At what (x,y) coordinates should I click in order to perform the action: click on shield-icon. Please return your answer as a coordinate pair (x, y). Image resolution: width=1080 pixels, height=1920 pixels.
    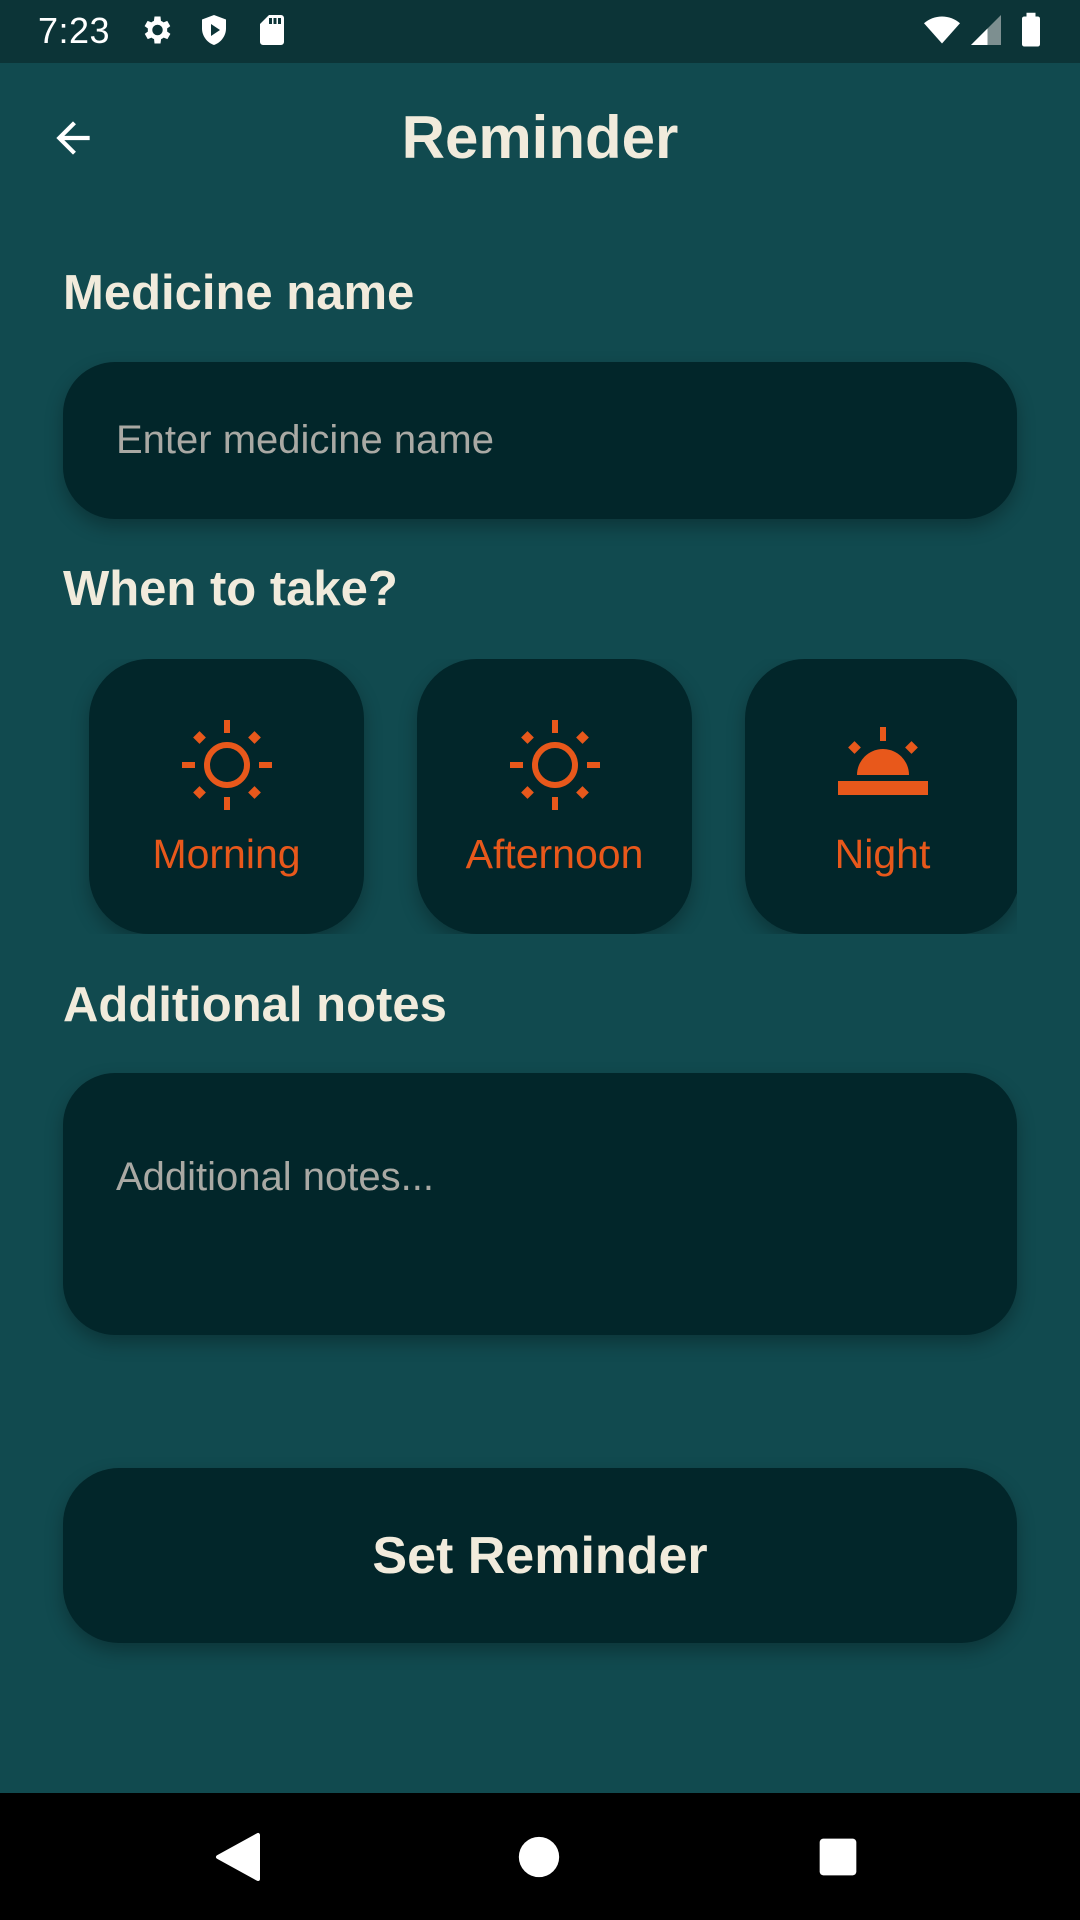
    Looking at the image, I should click on (214, 30).